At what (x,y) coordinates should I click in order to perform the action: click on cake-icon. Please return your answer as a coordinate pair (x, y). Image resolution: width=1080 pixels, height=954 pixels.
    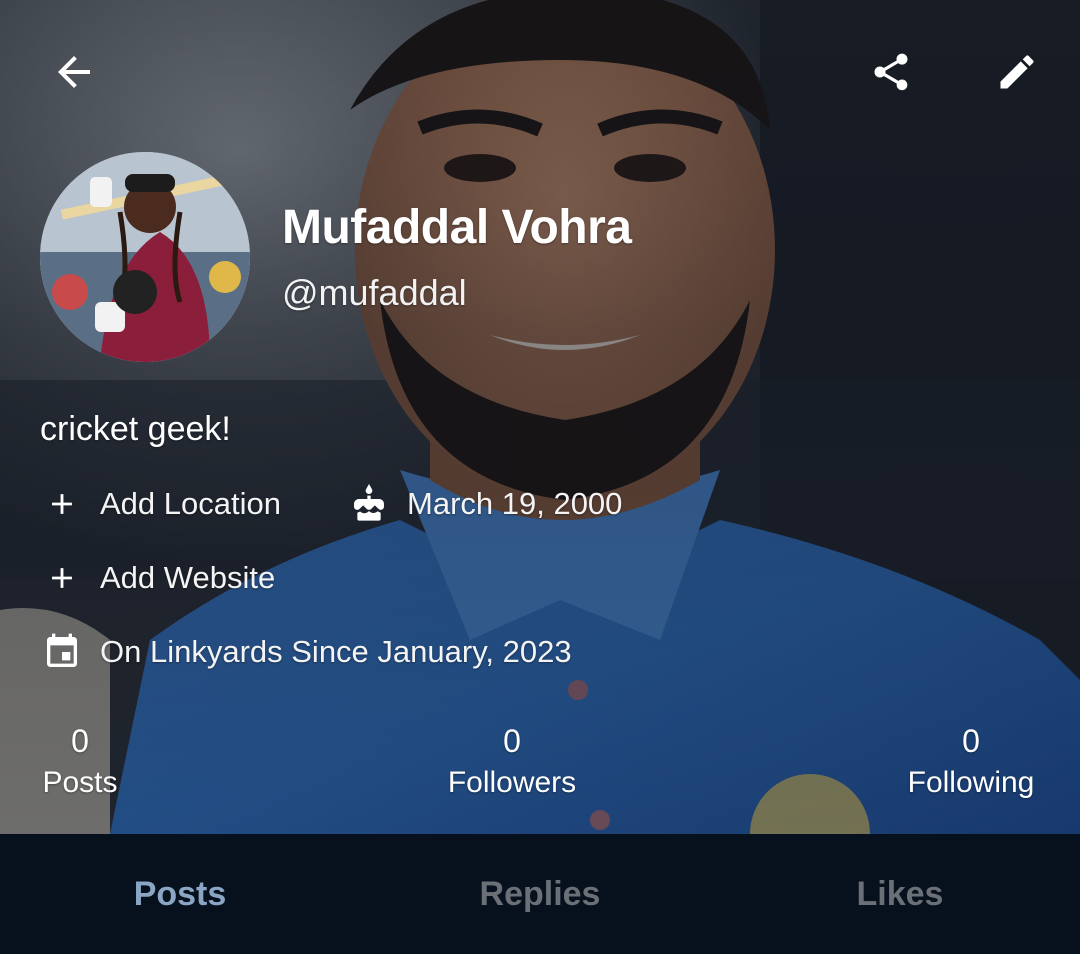
    Looking at the image, I should click on (369, 504).